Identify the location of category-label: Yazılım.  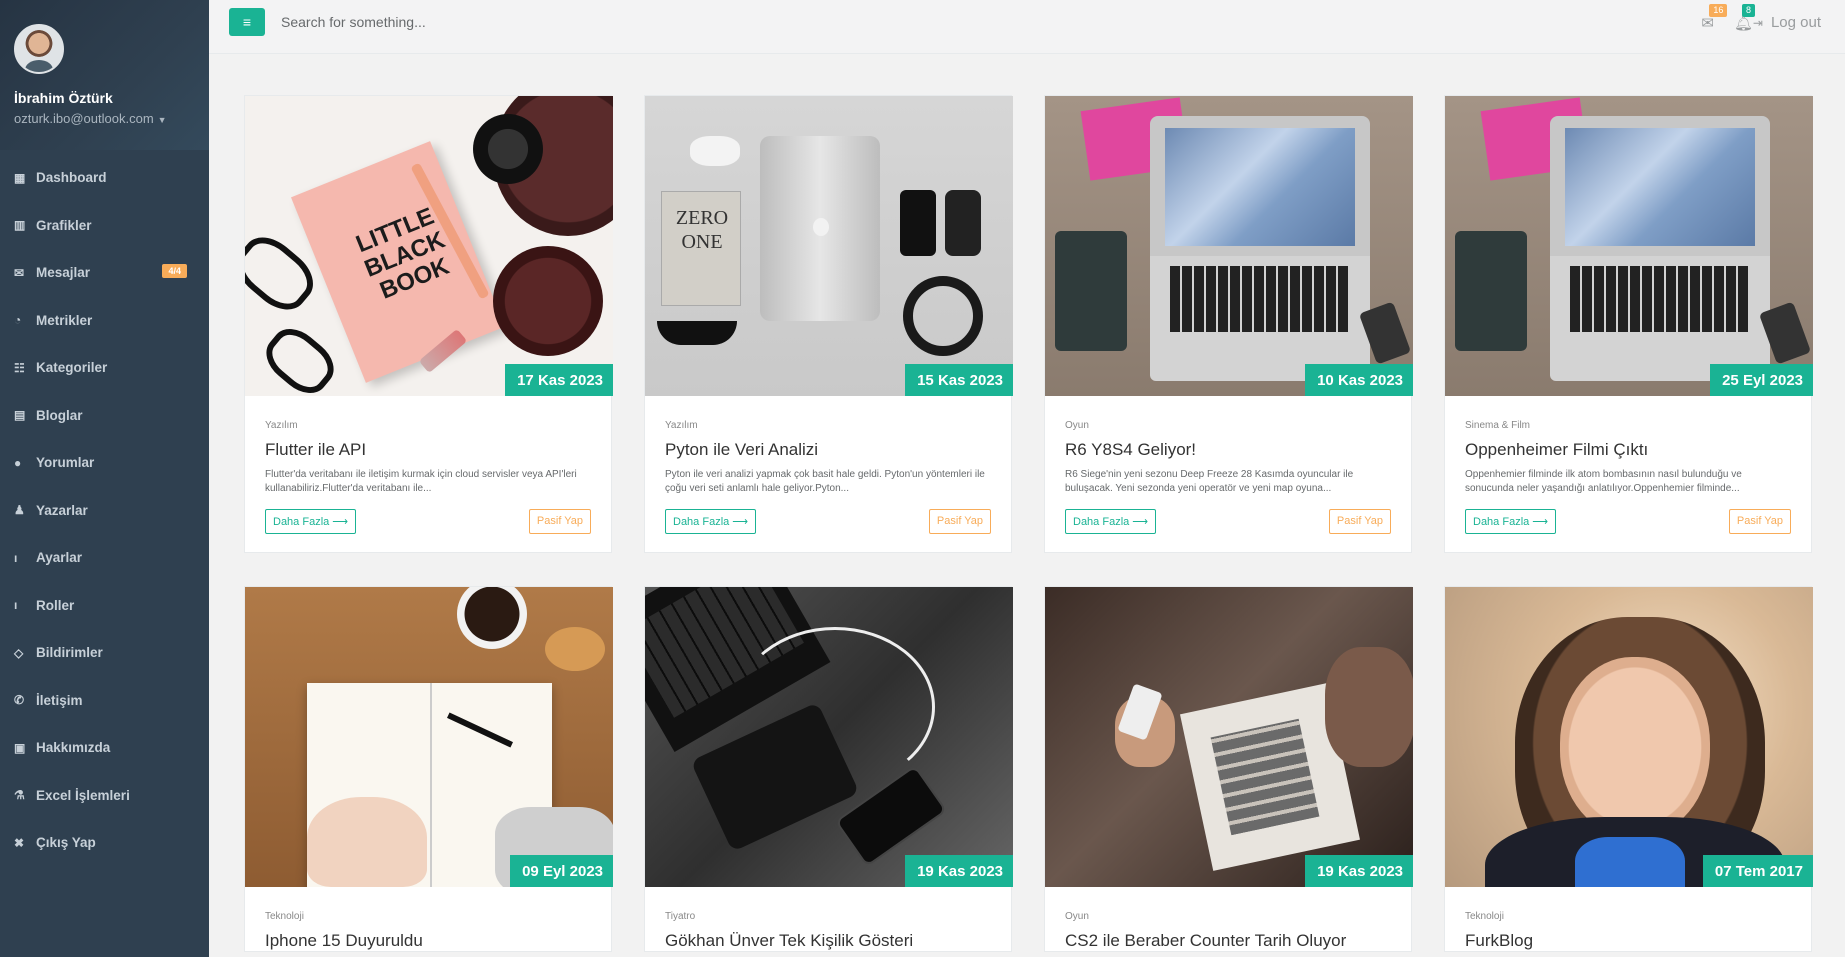
(681, 425).